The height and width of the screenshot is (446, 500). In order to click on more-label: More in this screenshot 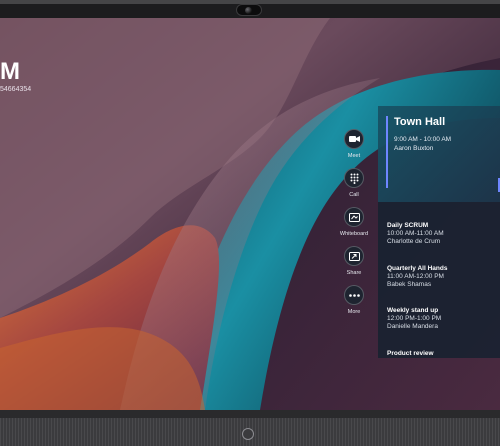, I will do `click(354, 312)`.